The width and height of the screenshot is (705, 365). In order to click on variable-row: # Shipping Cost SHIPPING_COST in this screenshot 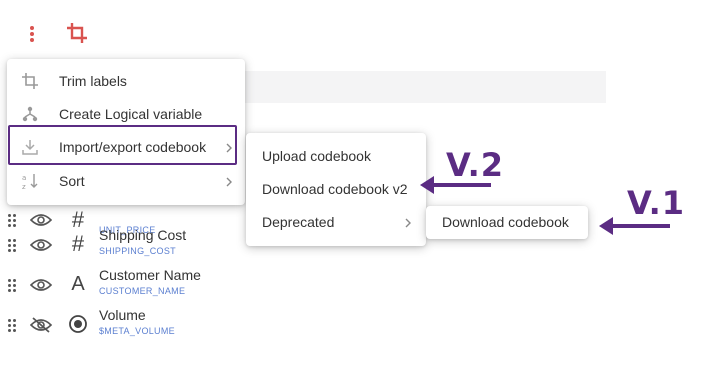, I will do `click(130, 247)`.